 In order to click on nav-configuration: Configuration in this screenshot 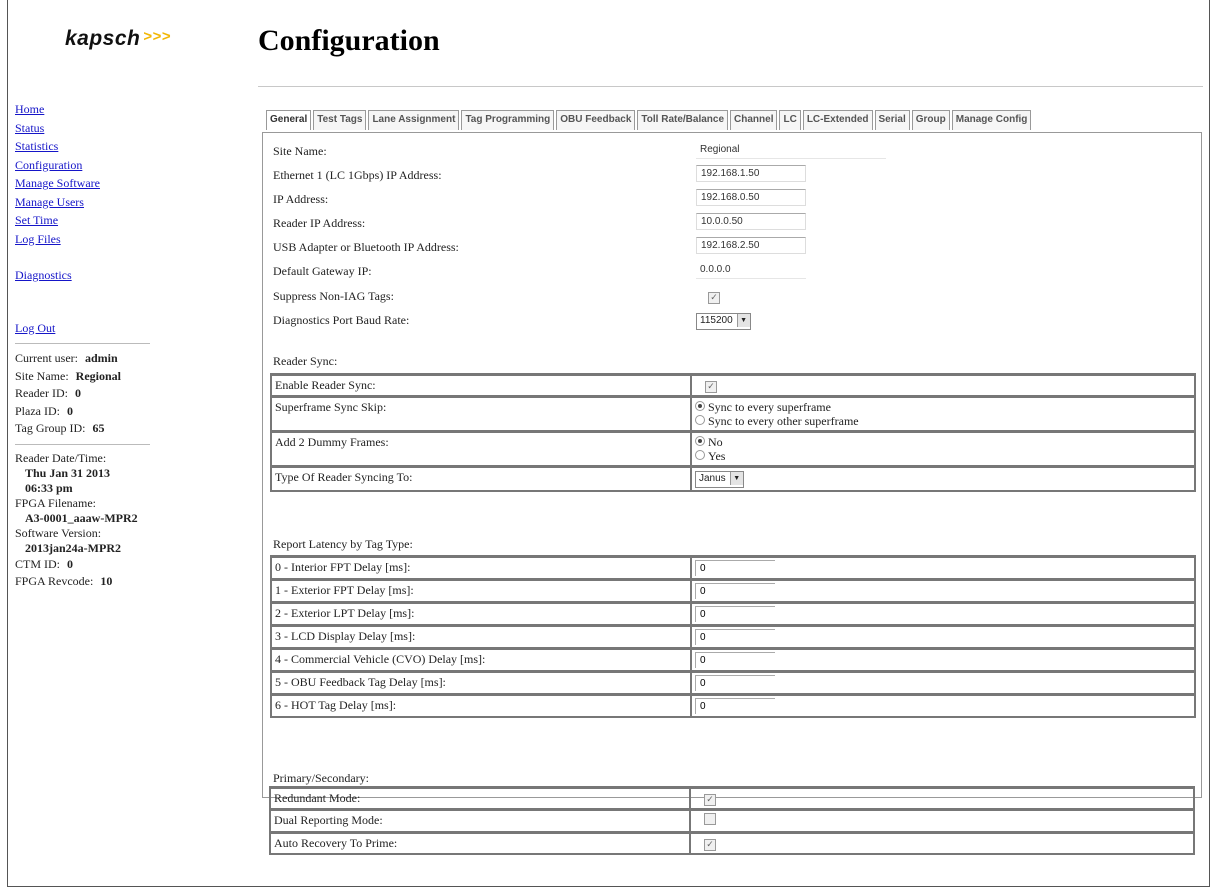, I will do `click(85, 165)`.